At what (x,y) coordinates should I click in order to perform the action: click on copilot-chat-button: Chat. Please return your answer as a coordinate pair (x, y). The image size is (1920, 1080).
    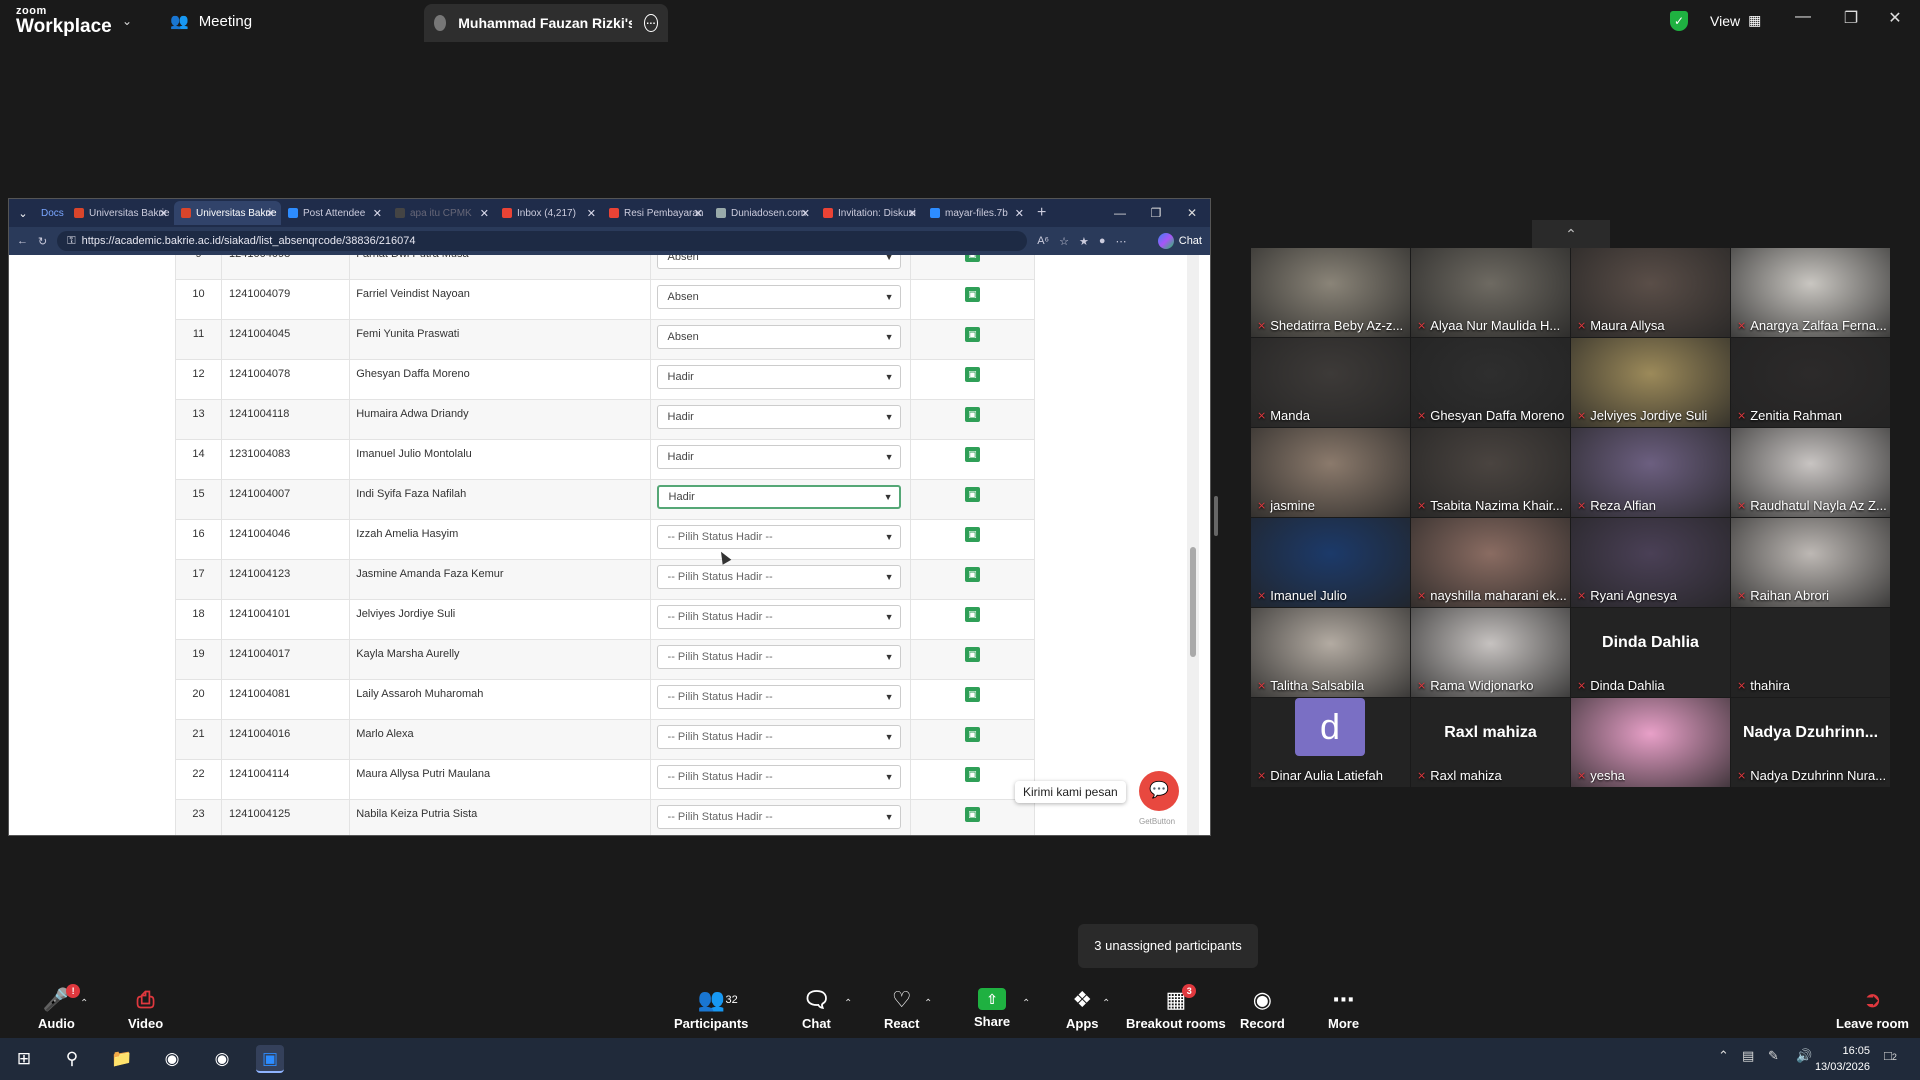
    Looking at the image, I should click on (1179, 241).